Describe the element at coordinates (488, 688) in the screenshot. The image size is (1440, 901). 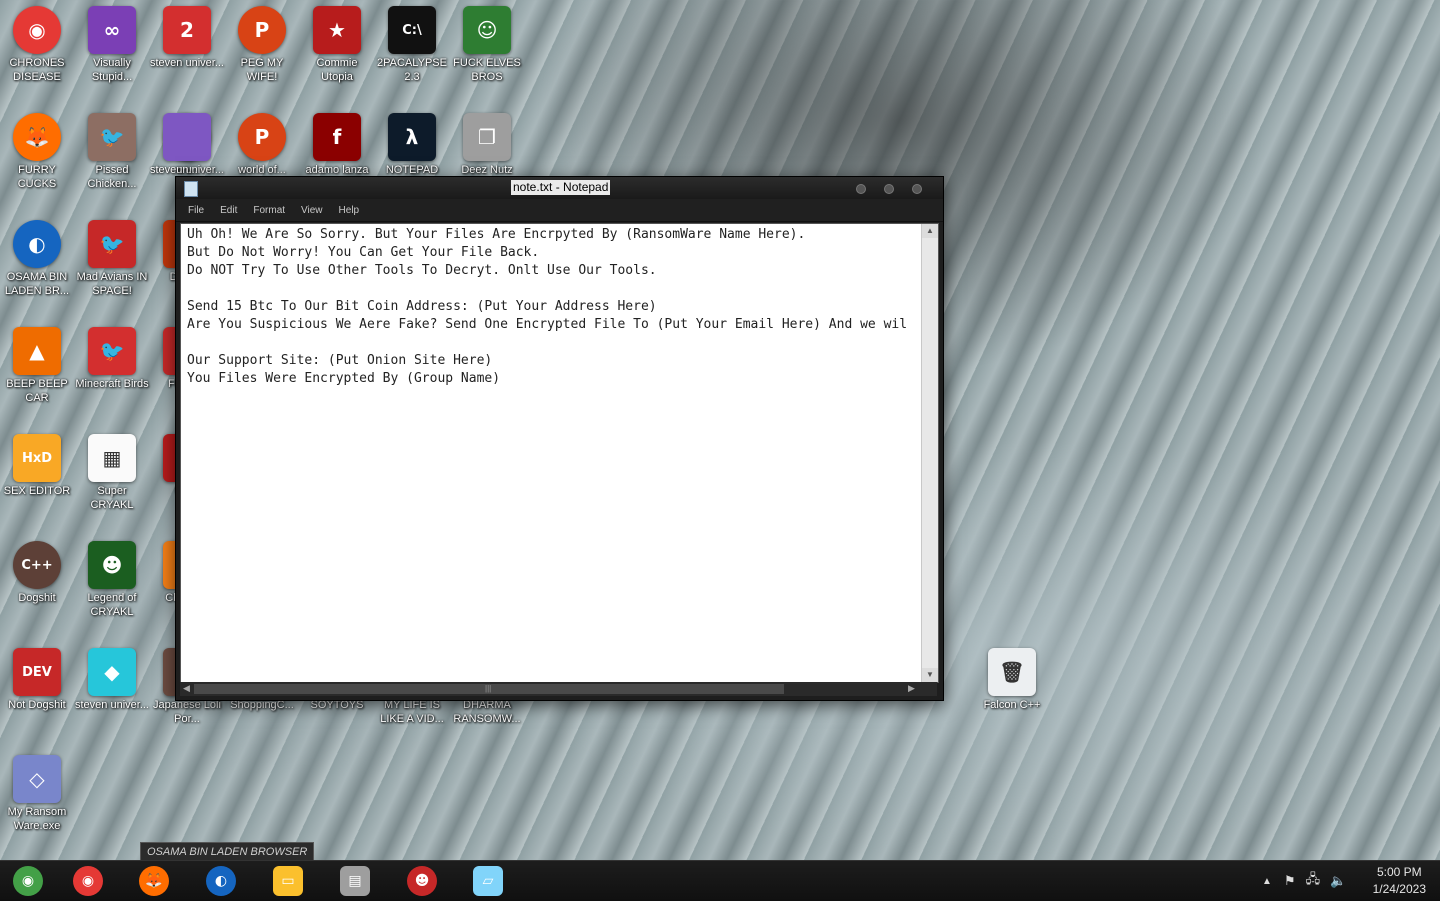
I see `grip-icon: |||` at that location.